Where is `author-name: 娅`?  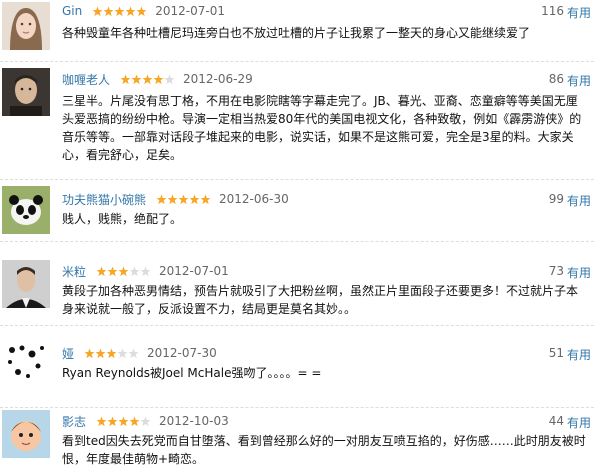
author-name: 娅 is located at coordinates (68, 353).